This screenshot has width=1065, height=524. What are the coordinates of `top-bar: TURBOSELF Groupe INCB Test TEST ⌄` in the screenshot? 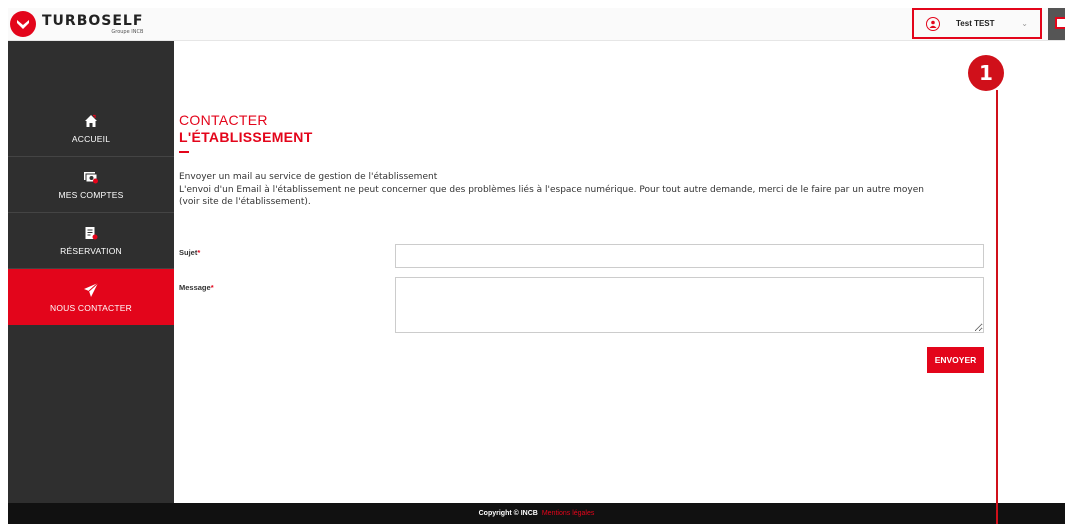 It's located at (536, 24).